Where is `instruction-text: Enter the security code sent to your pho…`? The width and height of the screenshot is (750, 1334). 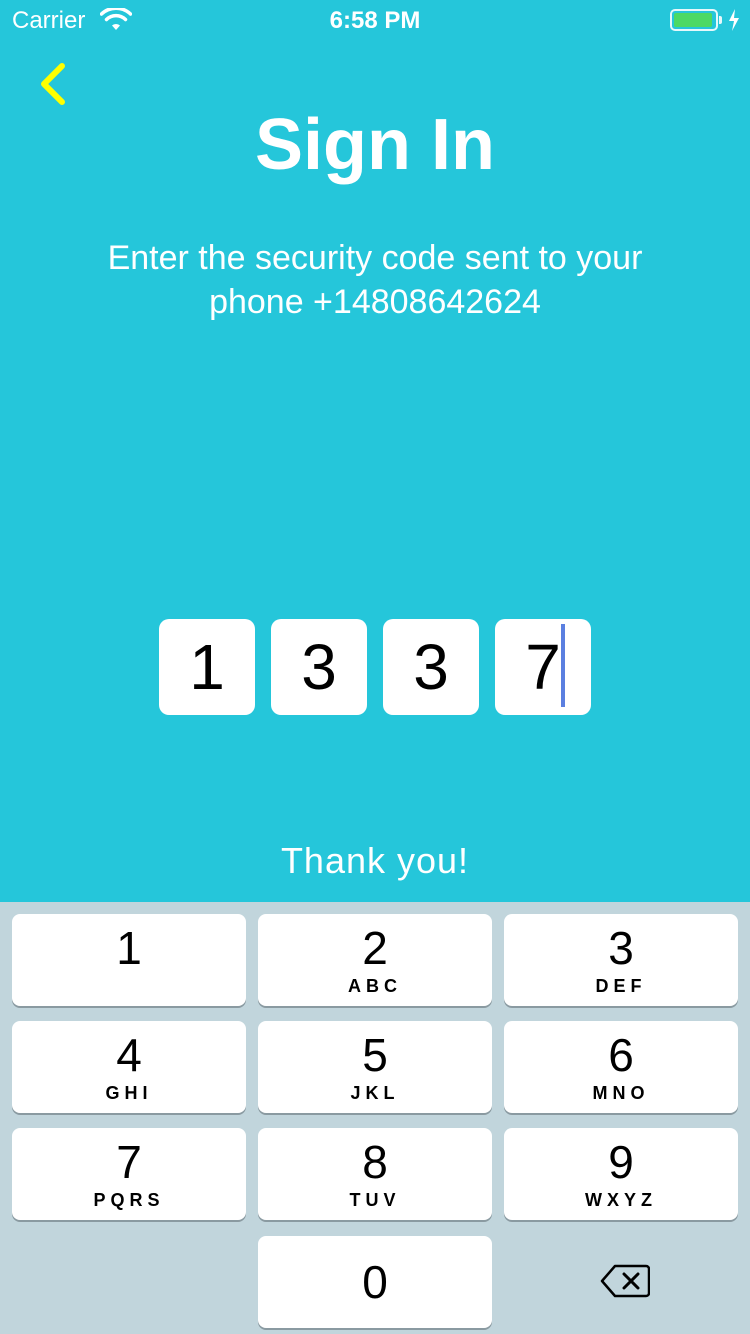
instruction-text: Enter the security code sent to your pho… is located at coordinates (375, 280).